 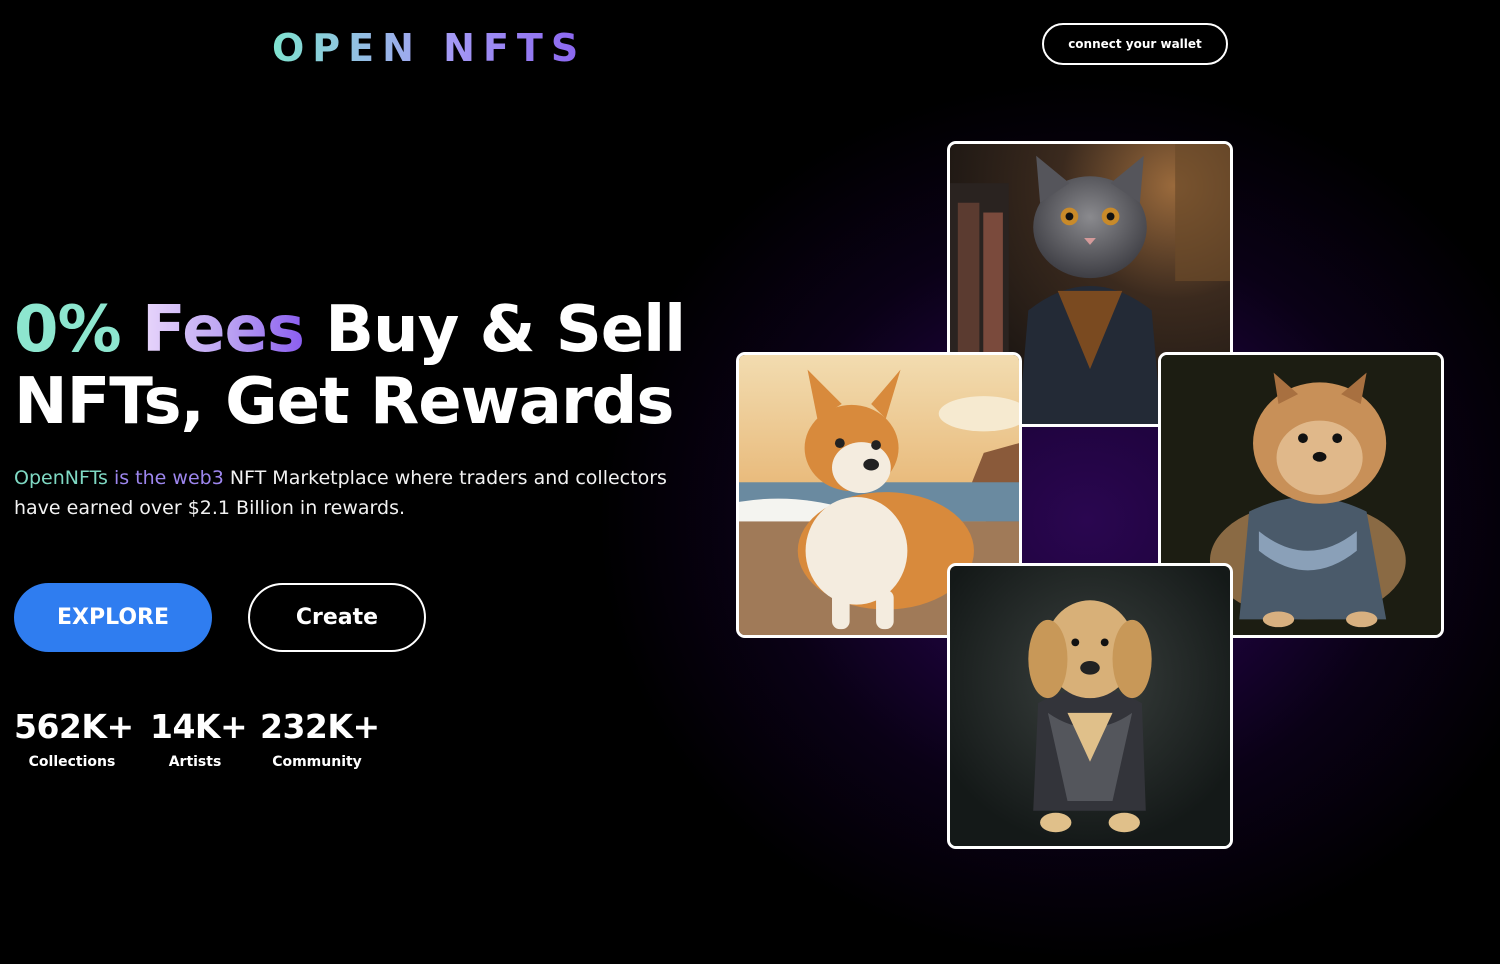 I want to click on stat-value: 562K+, so click(x=74, y=726).